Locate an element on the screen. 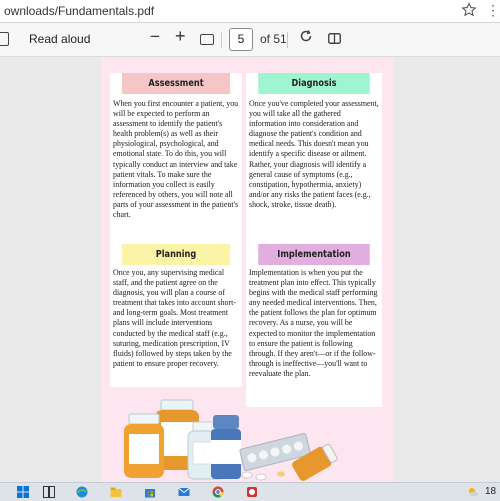  task-view-icon is located at coordinates (49, 492).